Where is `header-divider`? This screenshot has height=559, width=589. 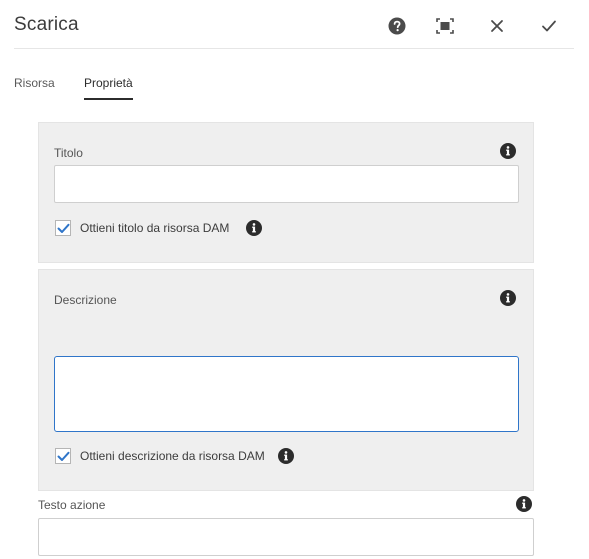
header-divider is located at coordinates (294, 48).